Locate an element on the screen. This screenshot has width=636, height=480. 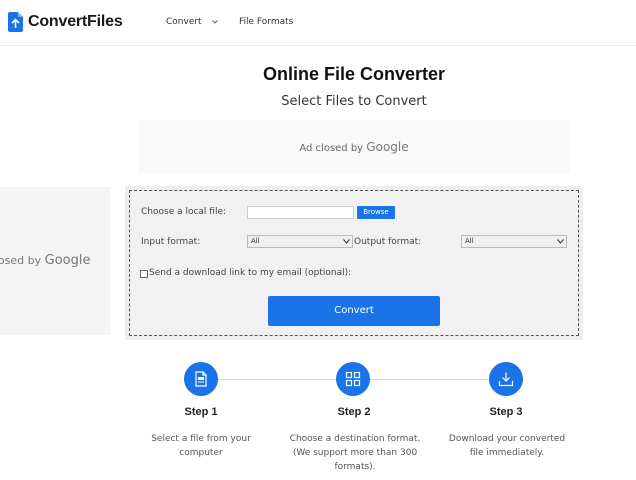
step-1-circle is located at coordinates (201, 379).